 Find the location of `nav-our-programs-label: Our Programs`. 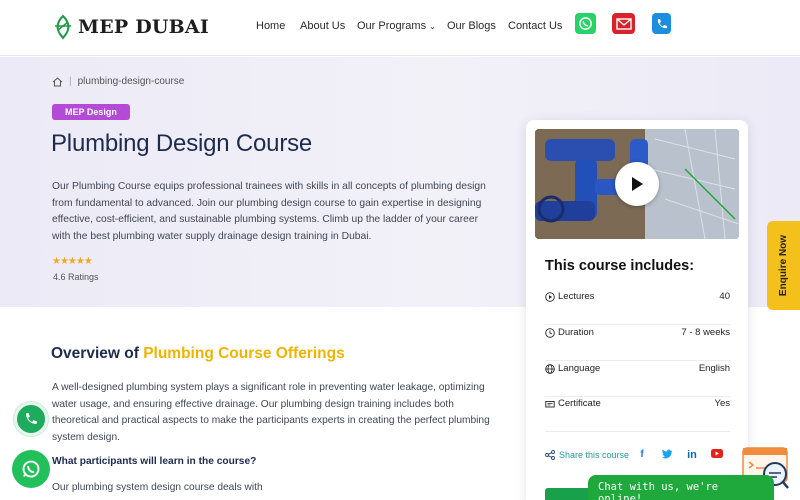

nav-our-programs-label: Our Programs is located at coordinates (392, 26).